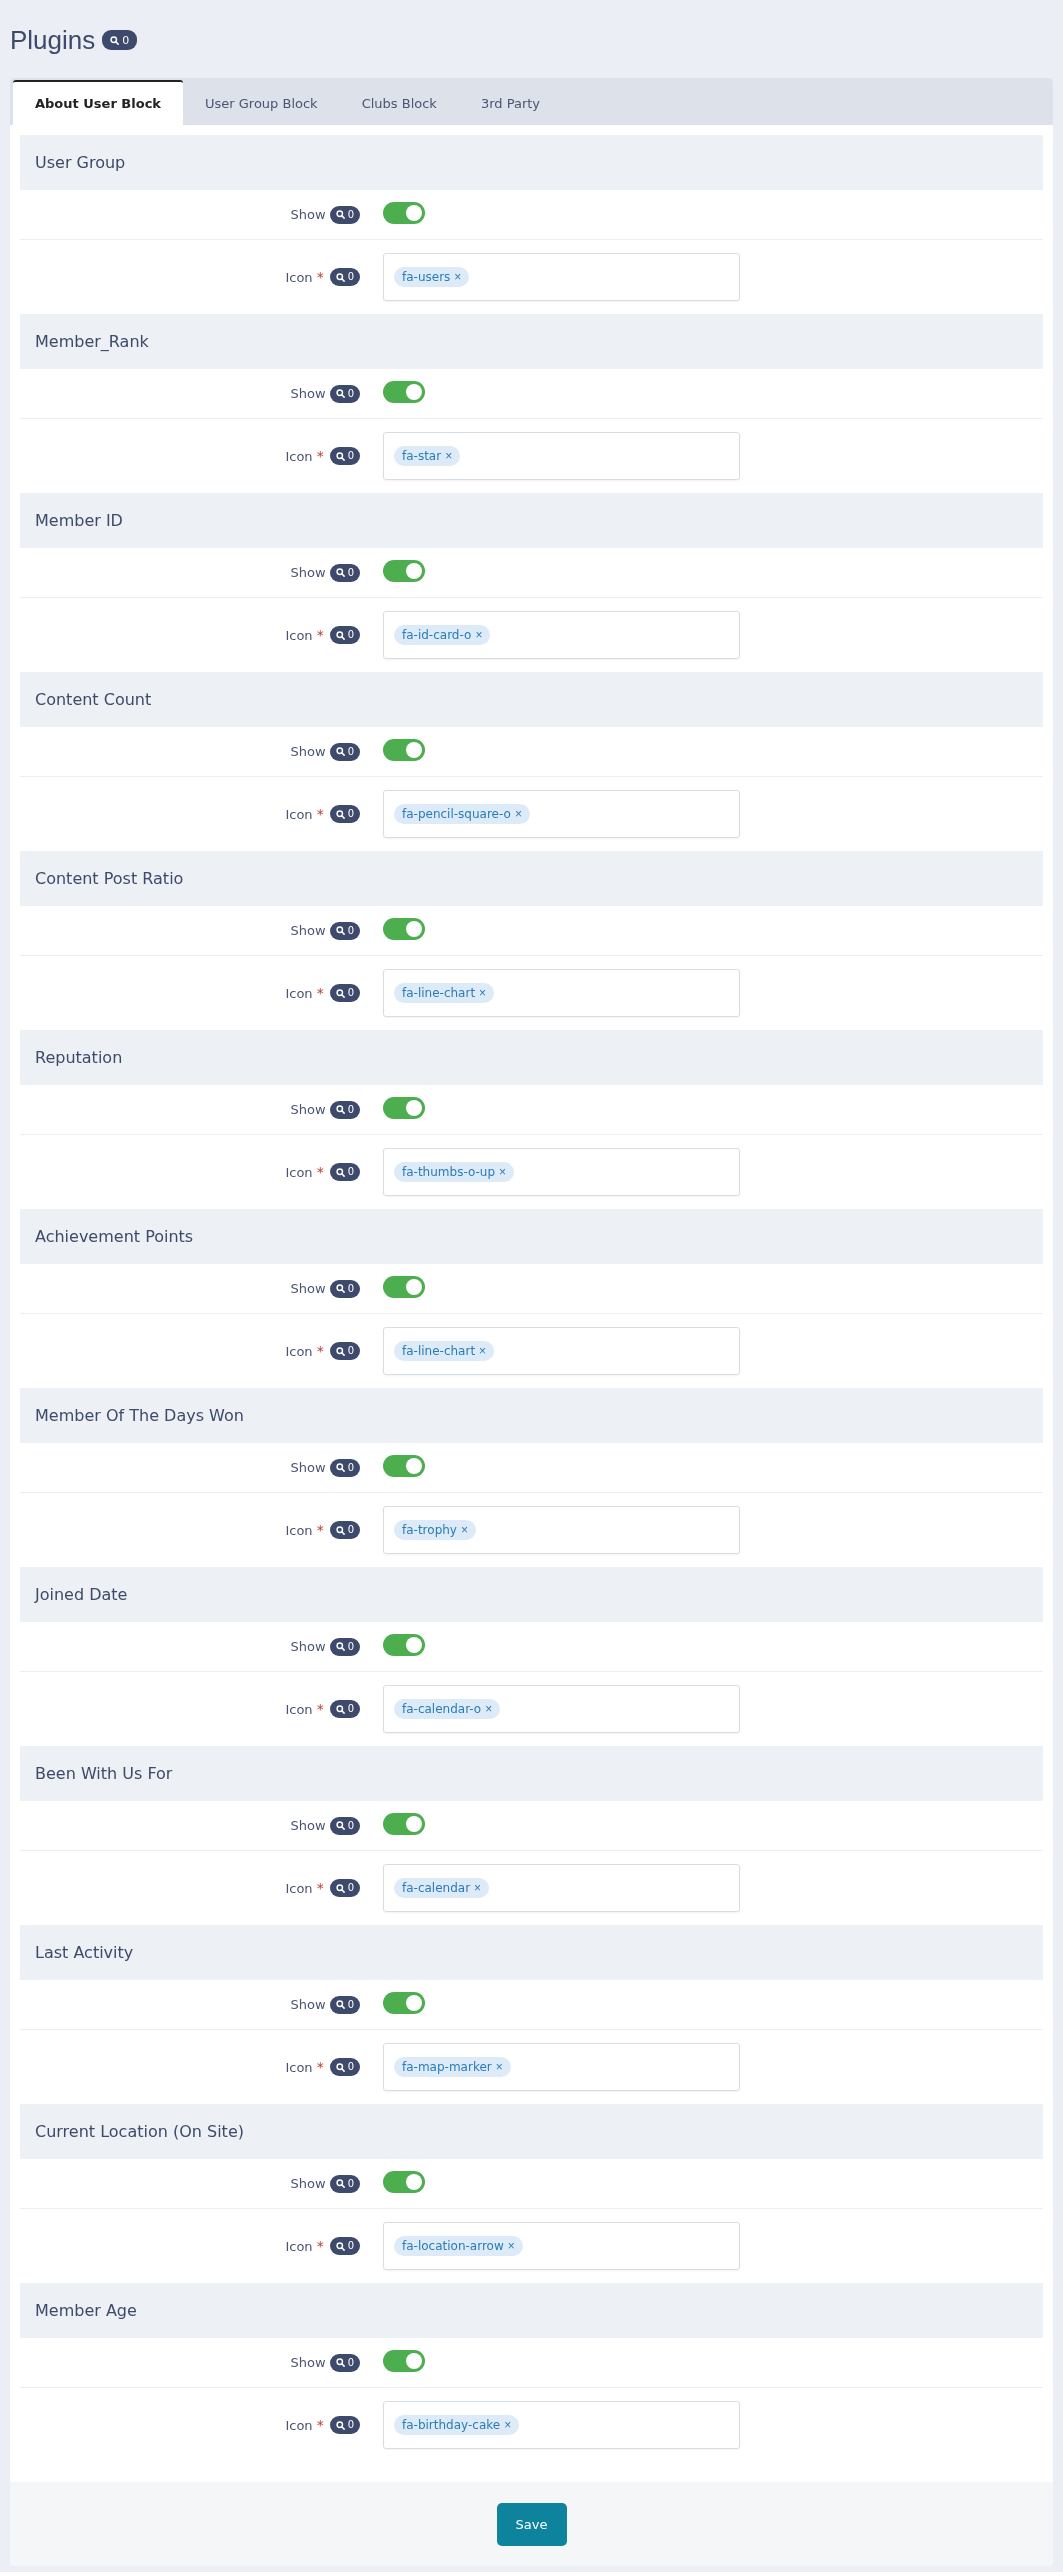 This screenshot has height=2572, width=1063. I want to click on tag-input-field: fa-pencil-square-o ×, so click(561, 814).